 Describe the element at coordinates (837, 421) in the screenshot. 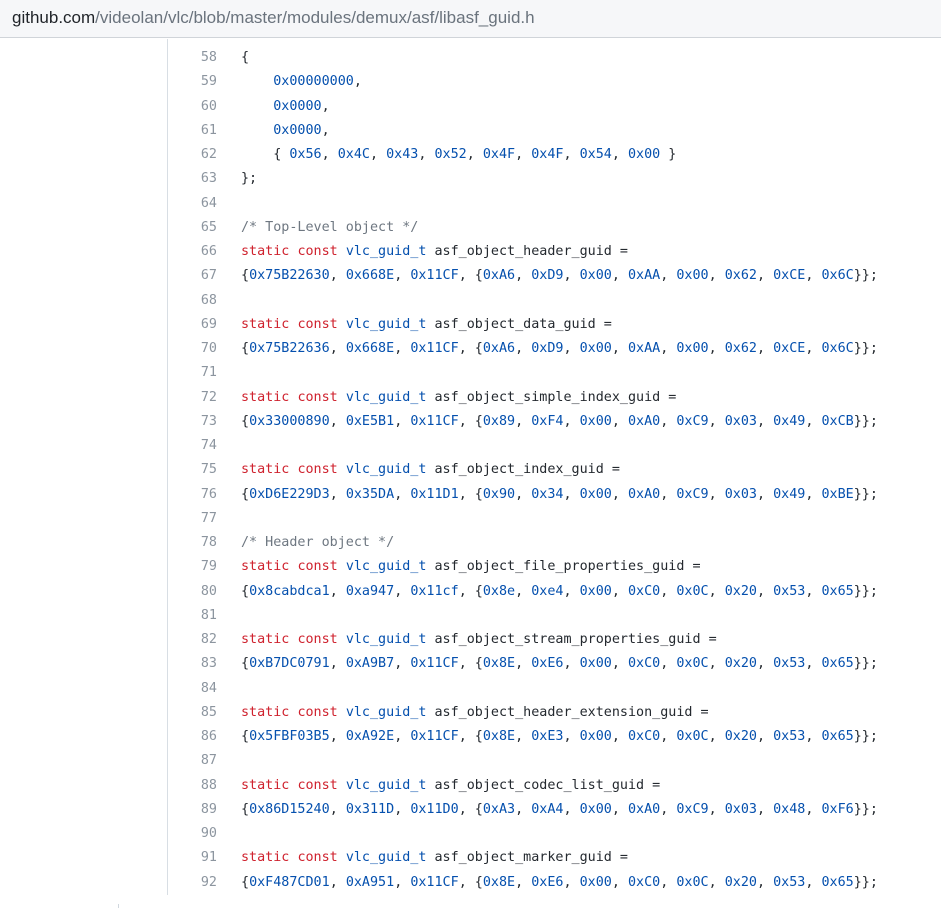

I see `number-token: 0xCB` at that location.